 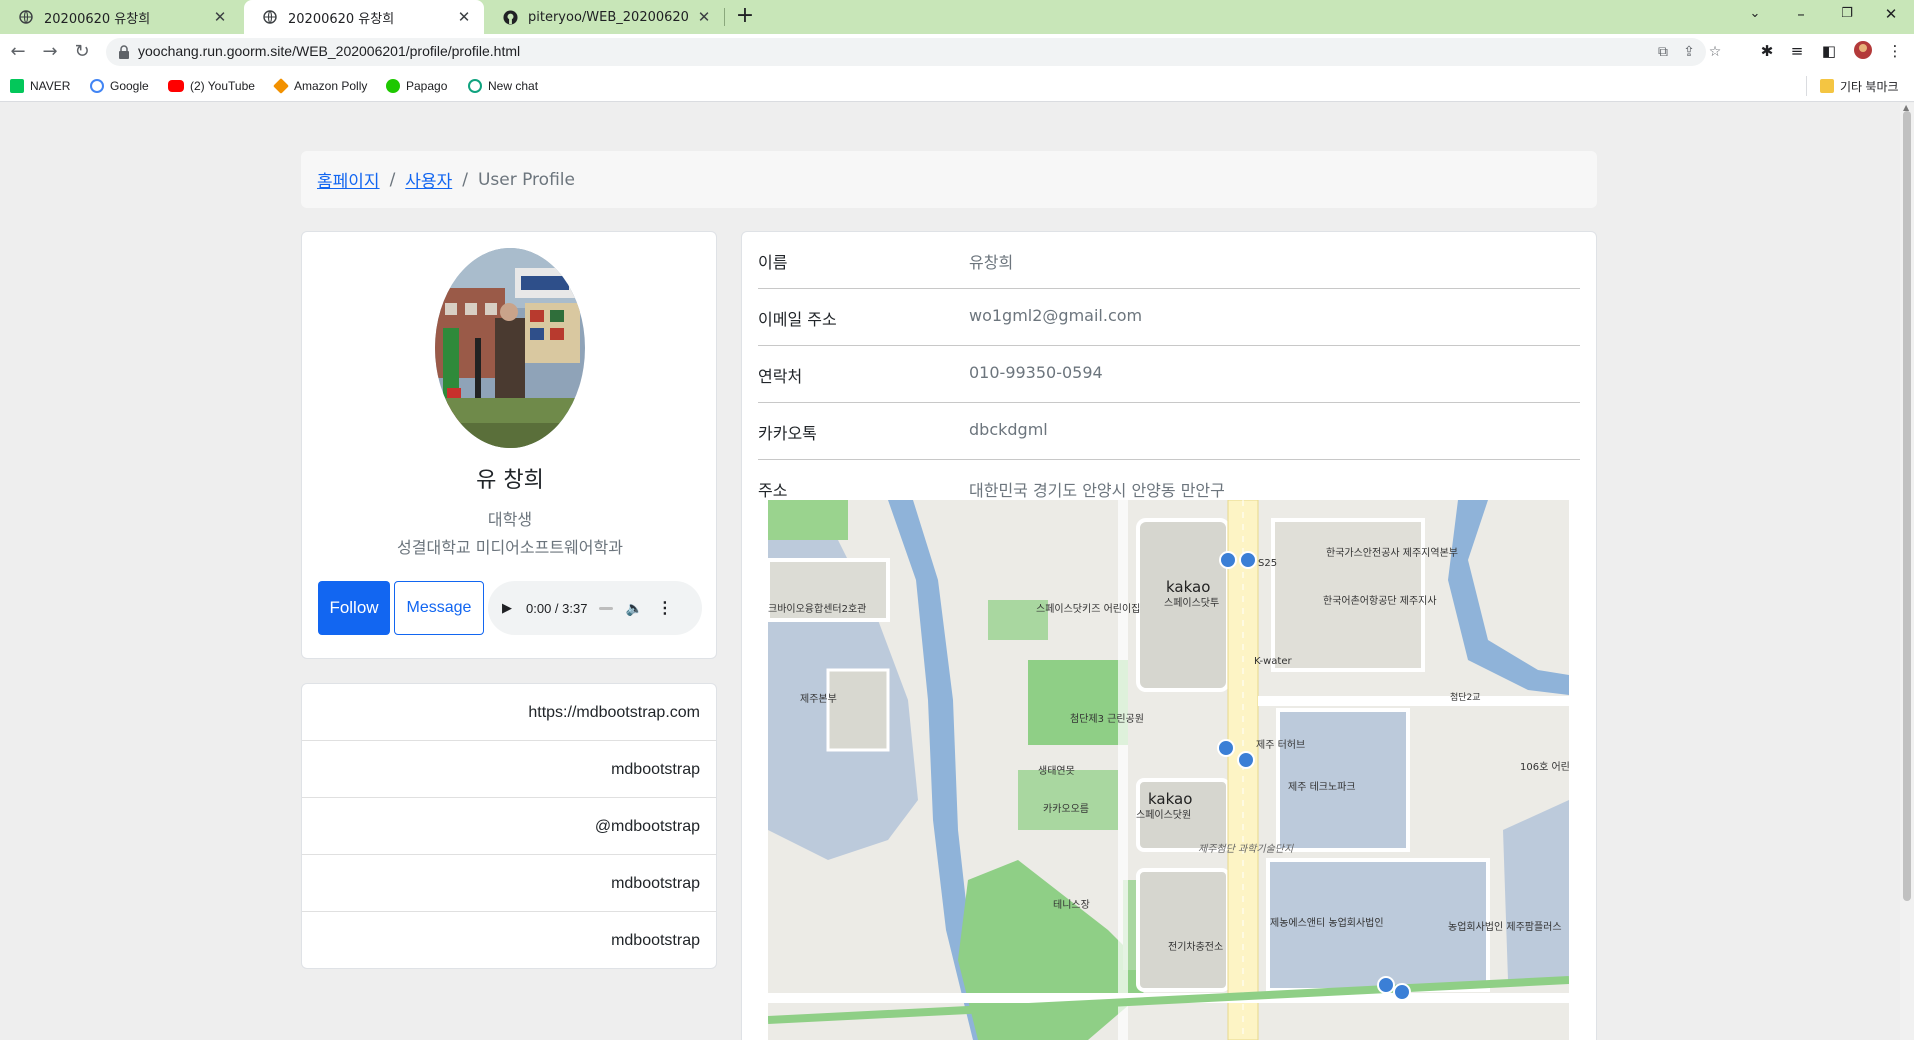 I want to click on tab-separator, so click(x=724, y=17).